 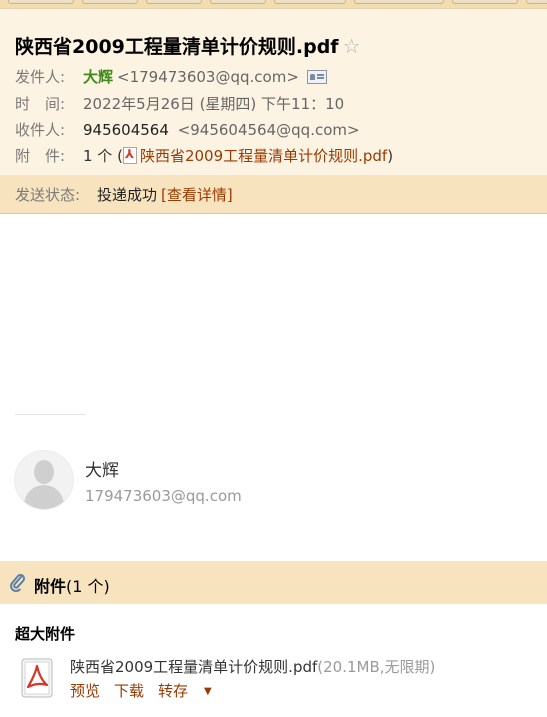 I want to click on attachment-label: 附 件:, so click(x=40, y=156).